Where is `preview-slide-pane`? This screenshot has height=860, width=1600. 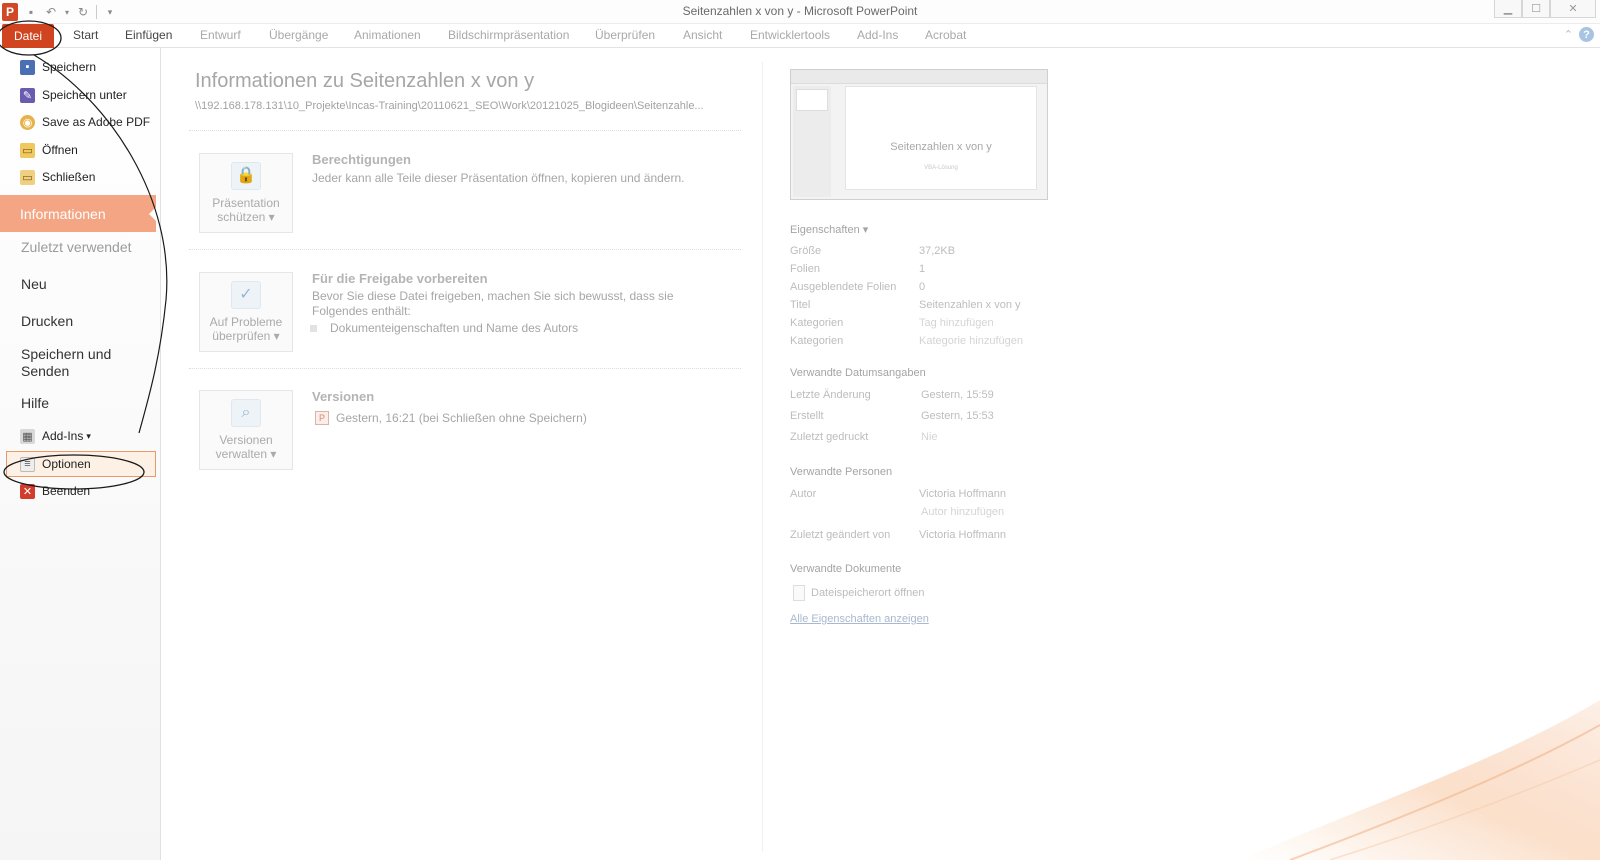 preview-slide-pane is located at coordinates (812, 141).